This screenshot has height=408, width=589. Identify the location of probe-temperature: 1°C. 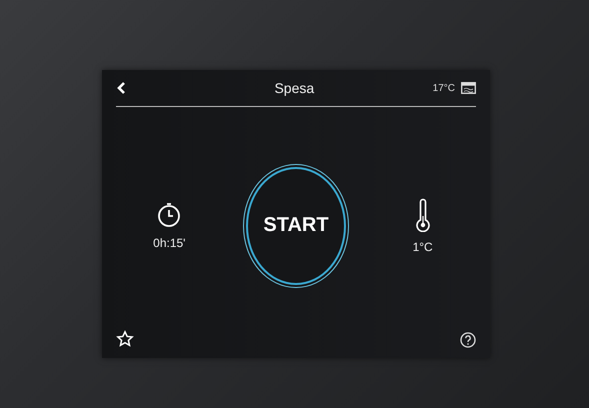
(422, 247).